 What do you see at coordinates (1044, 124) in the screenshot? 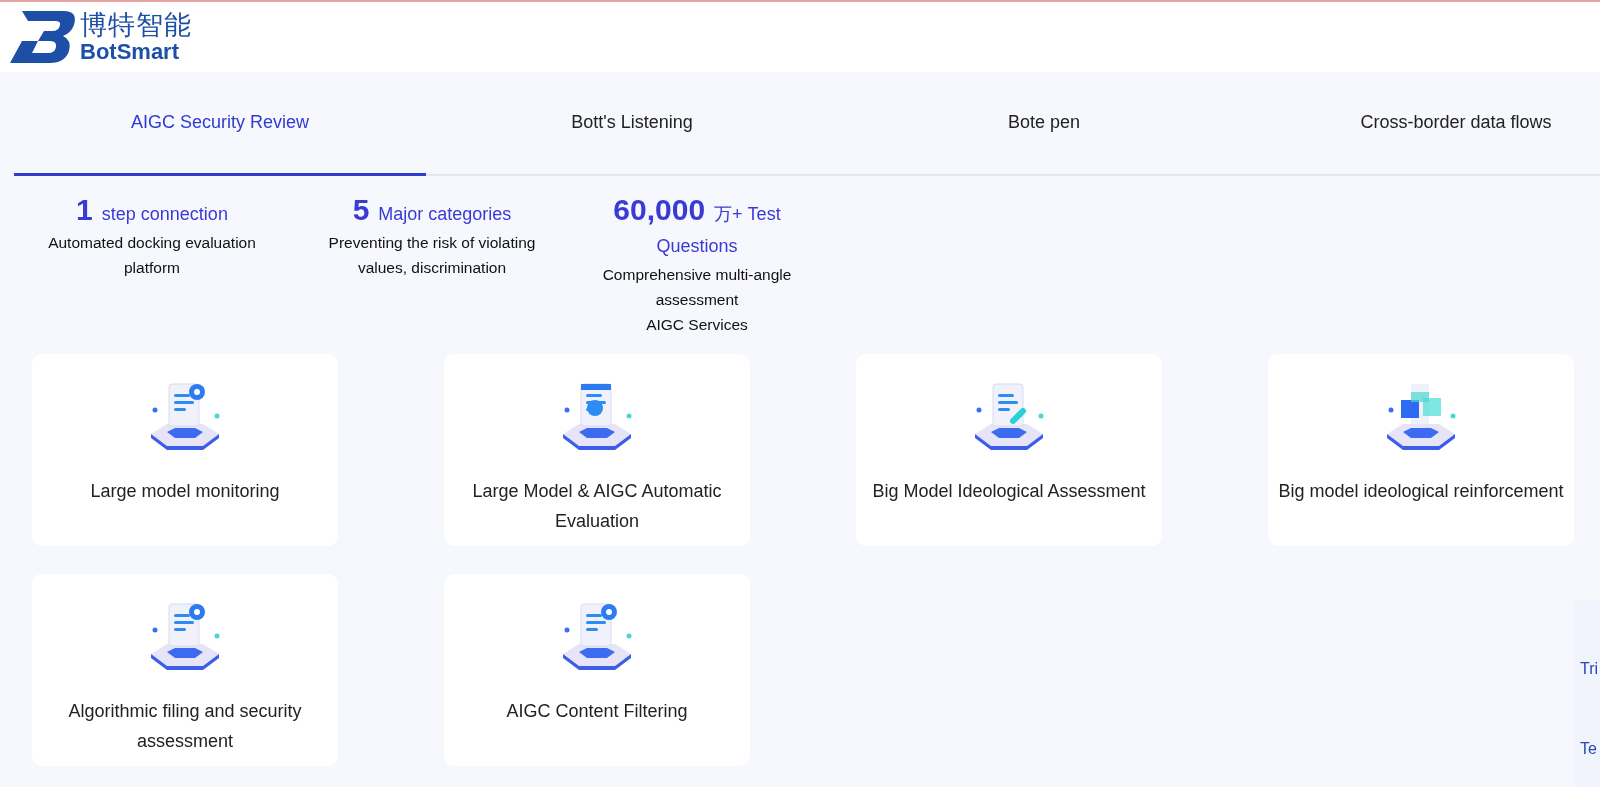
I see `tab: Bote pen` at bounding box center [1044, 124].